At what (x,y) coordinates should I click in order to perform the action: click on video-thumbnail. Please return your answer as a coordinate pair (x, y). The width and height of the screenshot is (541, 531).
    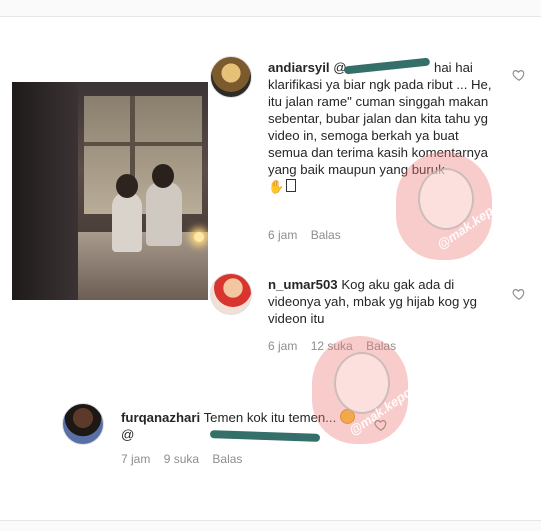
    Looking at the image, I should click on (110, 191).